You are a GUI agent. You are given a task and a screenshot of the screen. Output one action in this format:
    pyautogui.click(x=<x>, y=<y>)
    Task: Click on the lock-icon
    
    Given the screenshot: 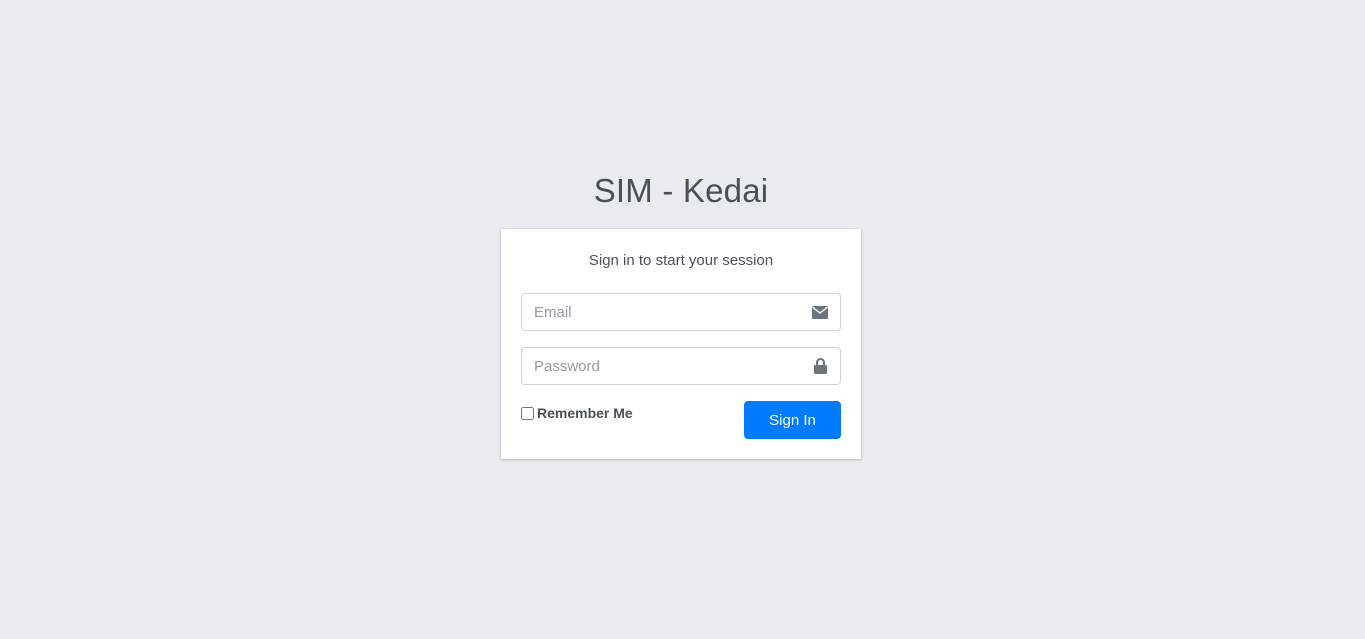 What is the action you would take?
    pyautogui.click(x=820, y=366)
    